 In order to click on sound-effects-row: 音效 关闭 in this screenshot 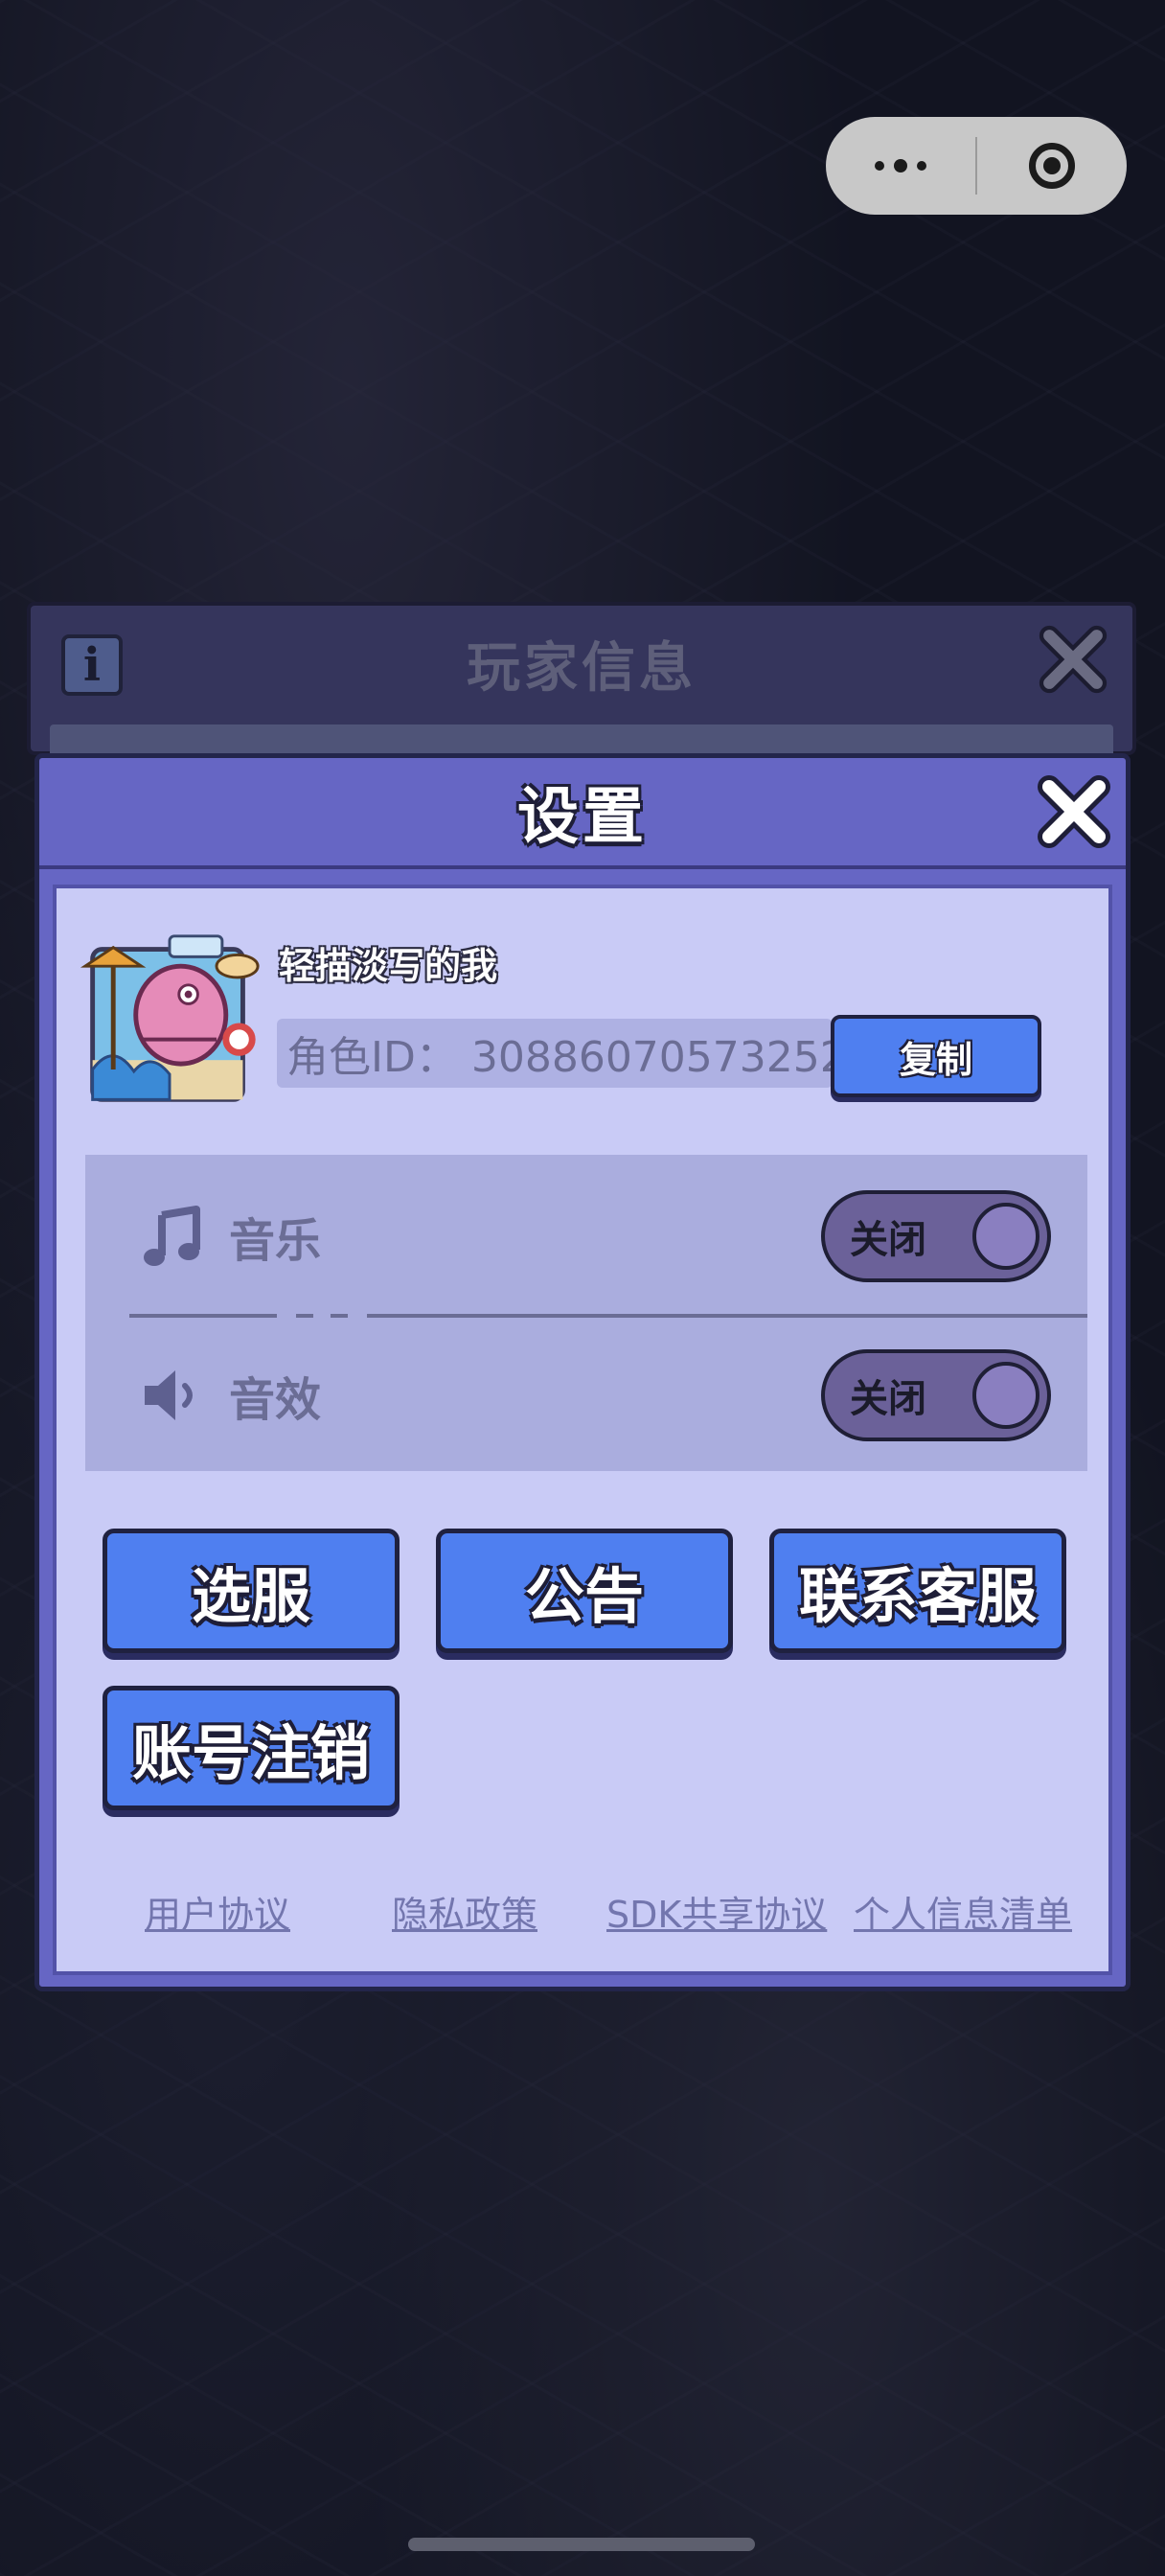, I will do `click(586, 1395)`.